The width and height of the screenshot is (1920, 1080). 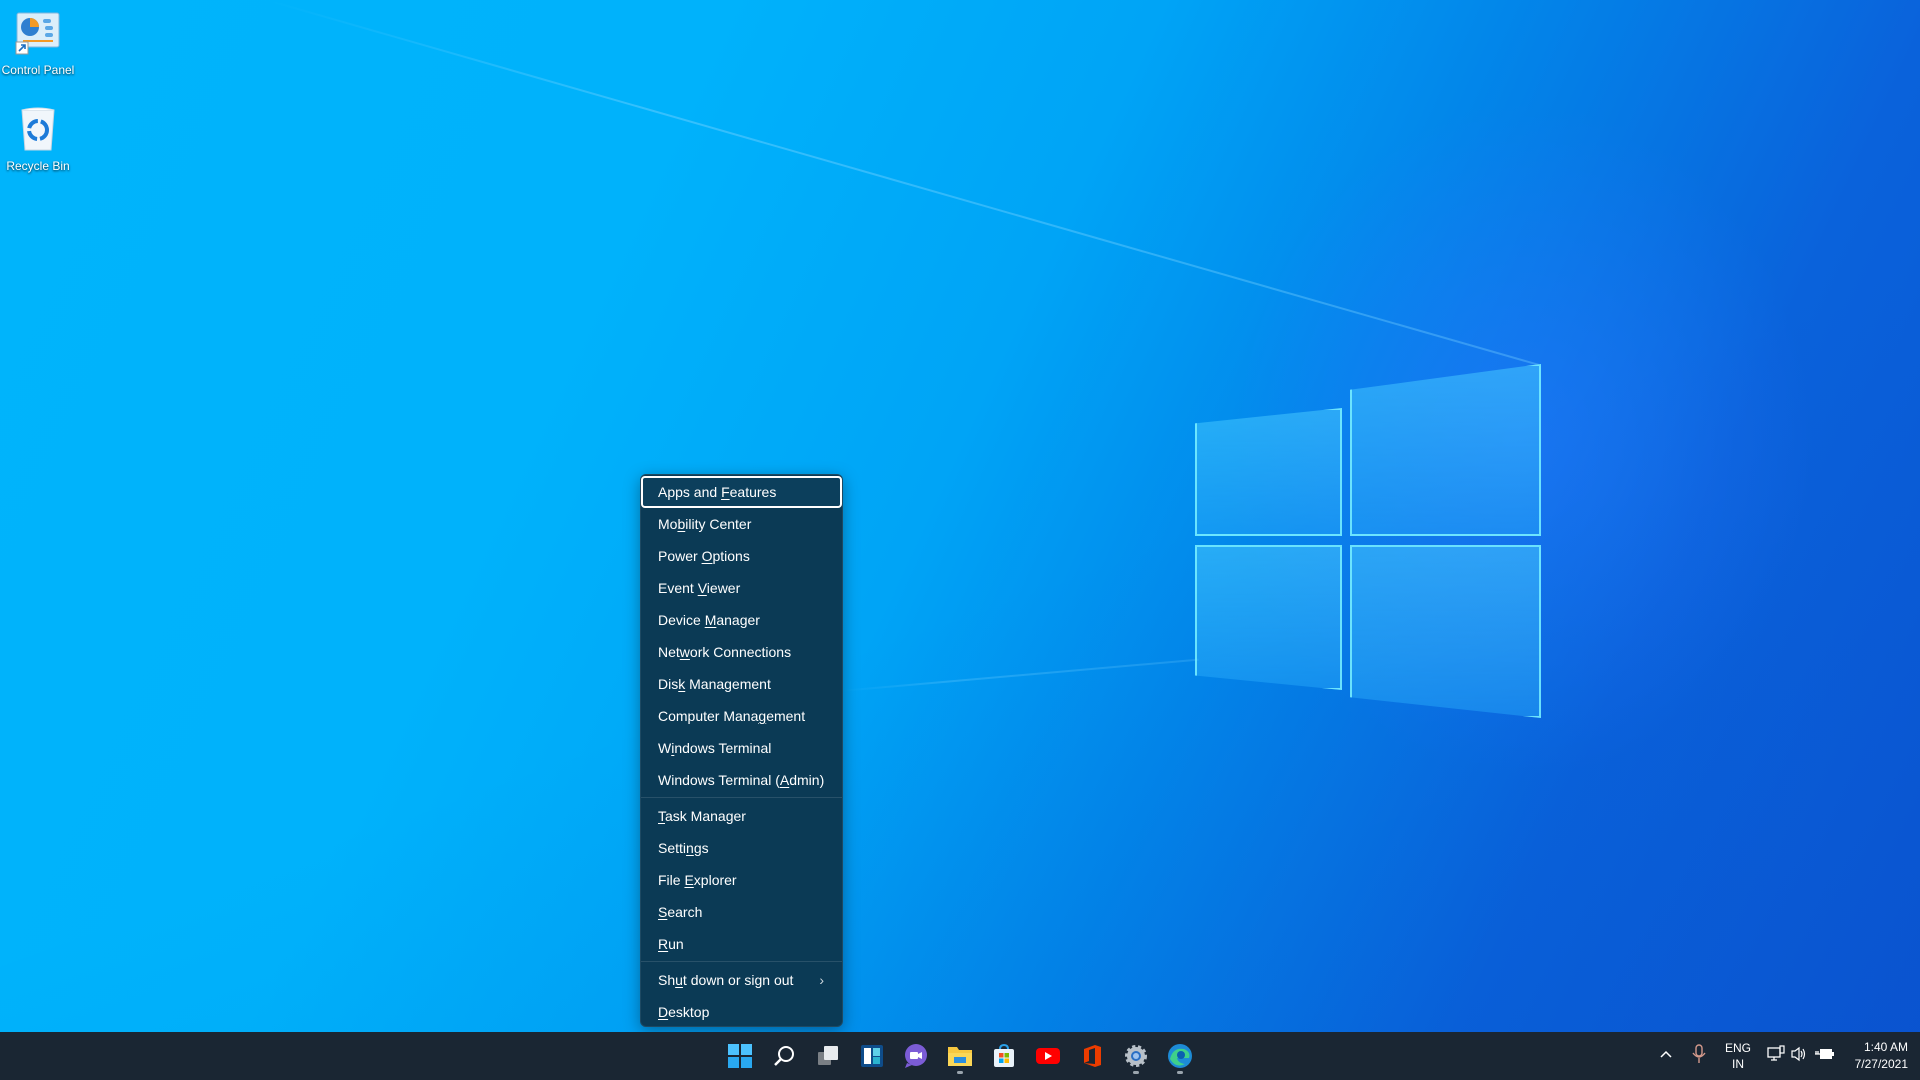 I want to click on menu-item-label: Windows Terminal, so click(x=715, y=748).